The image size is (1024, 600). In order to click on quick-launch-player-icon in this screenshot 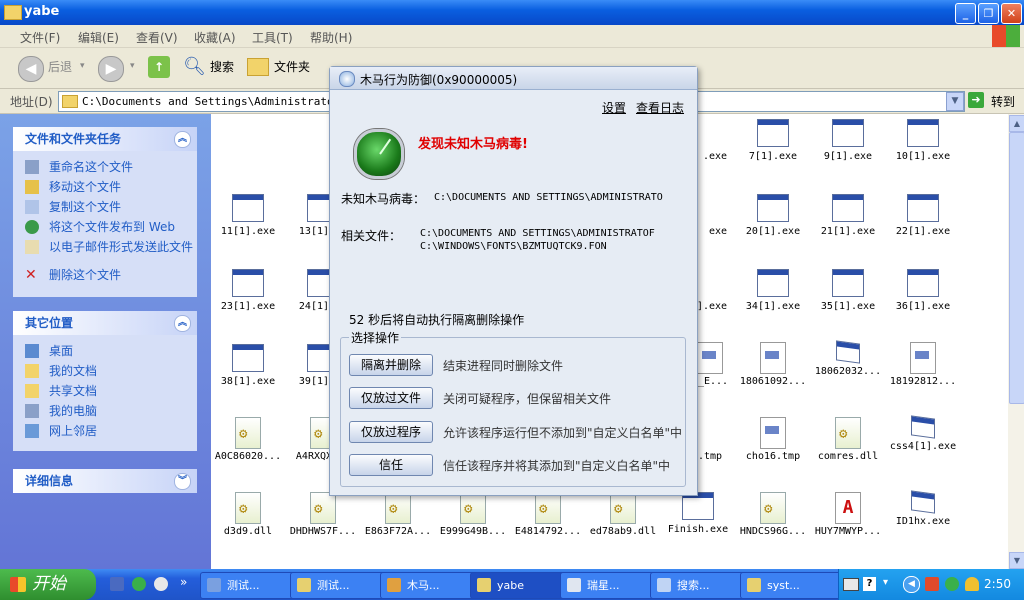, I will do `click(161, 584)`.